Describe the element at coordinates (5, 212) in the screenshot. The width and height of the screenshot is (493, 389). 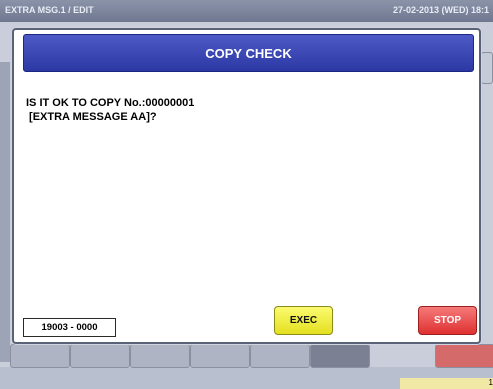
I see `background-side-panel` at that location.